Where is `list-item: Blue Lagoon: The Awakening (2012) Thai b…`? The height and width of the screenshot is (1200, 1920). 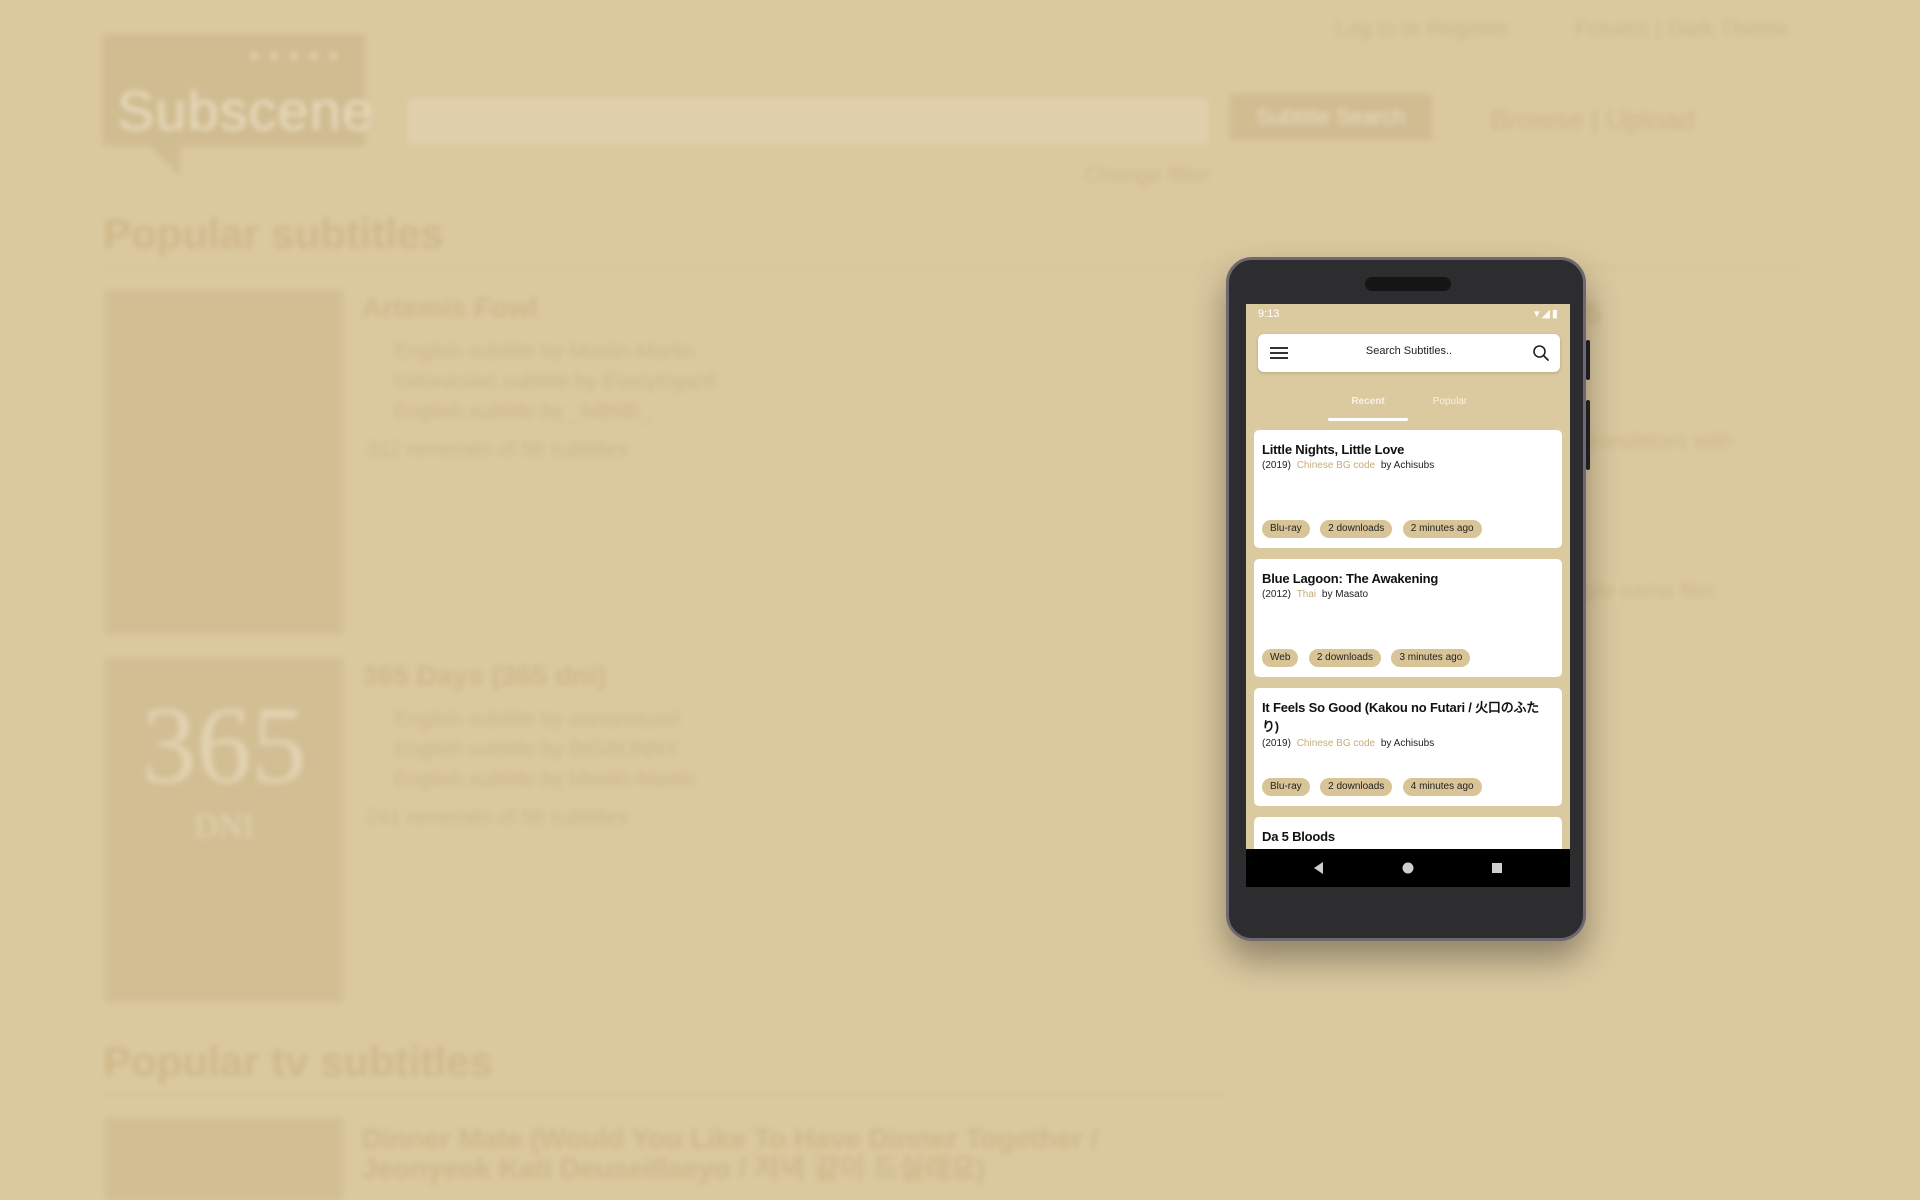
list-item: Blue Lagoon: The Awakening (2012) Thai b… is located at coordinates (1408, 618).